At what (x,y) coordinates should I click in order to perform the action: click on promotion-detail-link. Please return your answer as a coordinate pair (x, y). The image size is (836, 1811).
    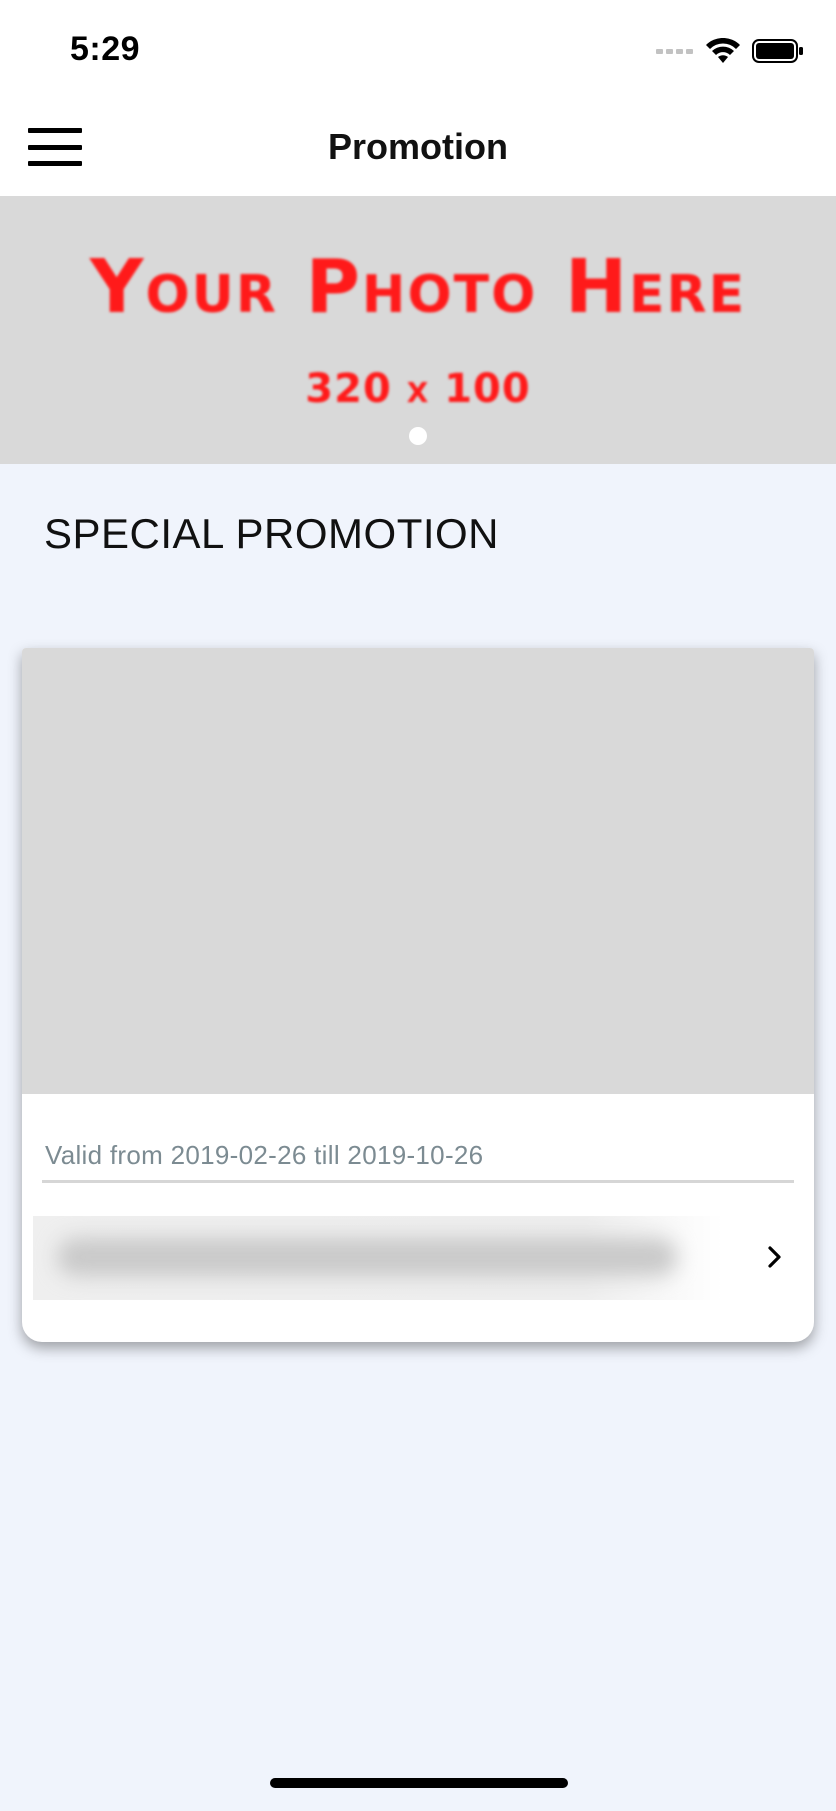
    Looking at the image, I should click on (413, 1258).